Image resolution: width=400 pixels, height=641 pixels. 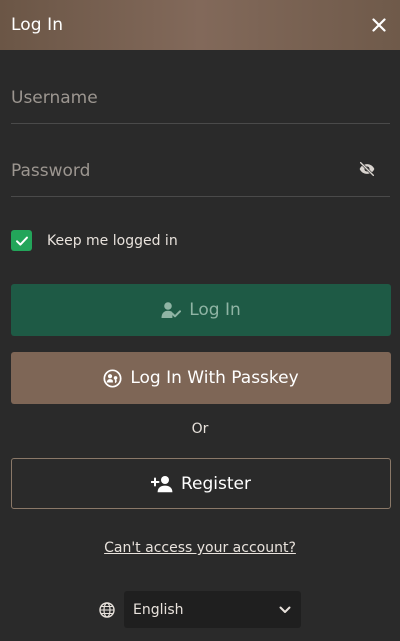 What do you see at coordinates (37, 25) in the screenshot?
I see `page-title: Log In` at bounding box center [37, 25].